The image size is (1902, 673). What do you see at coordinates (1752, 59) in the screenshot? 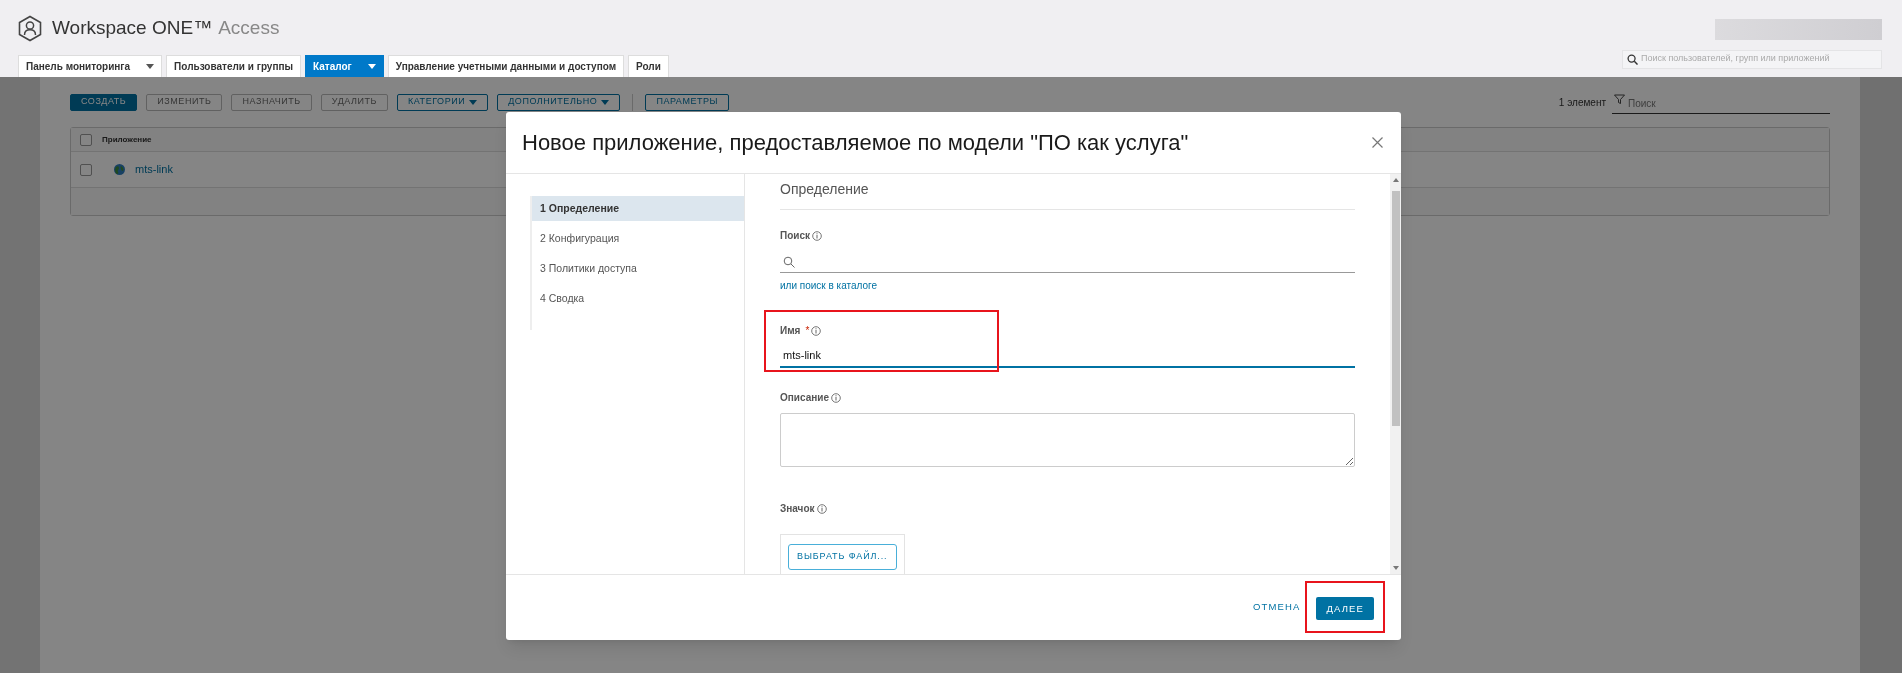
I see `global-search-field: Поиск пользователей, групп или приложений` at bounding box center [1752, 59].